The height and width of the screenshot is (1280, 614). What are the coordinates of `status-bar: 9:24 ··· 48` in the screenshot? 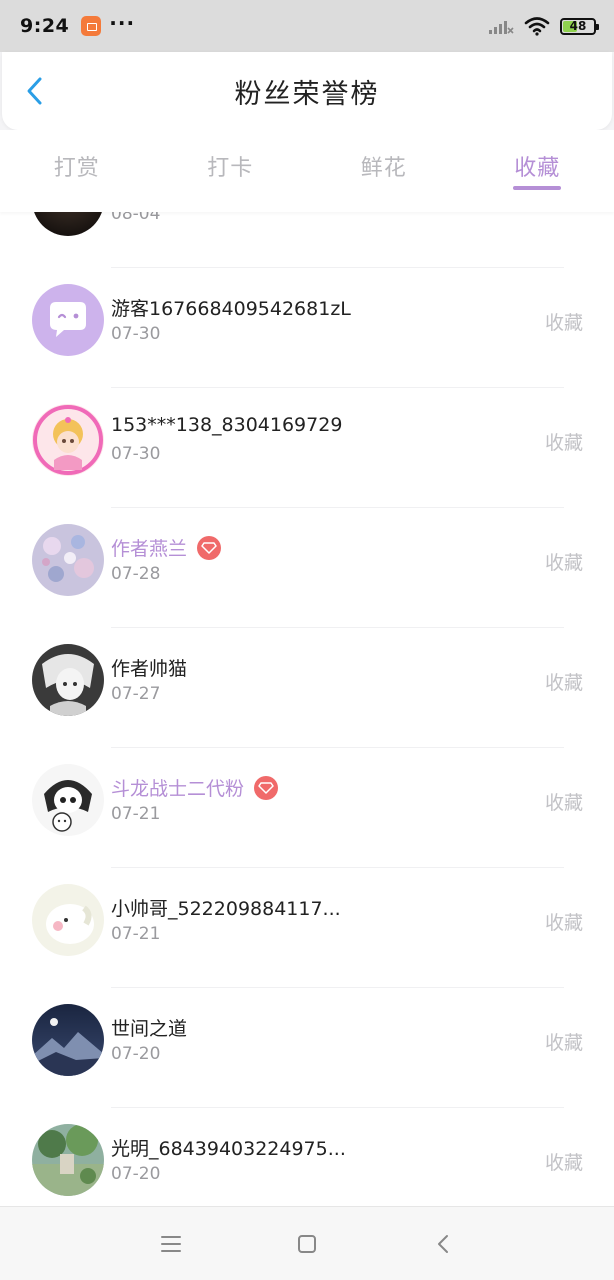 It's located at (307, 26).